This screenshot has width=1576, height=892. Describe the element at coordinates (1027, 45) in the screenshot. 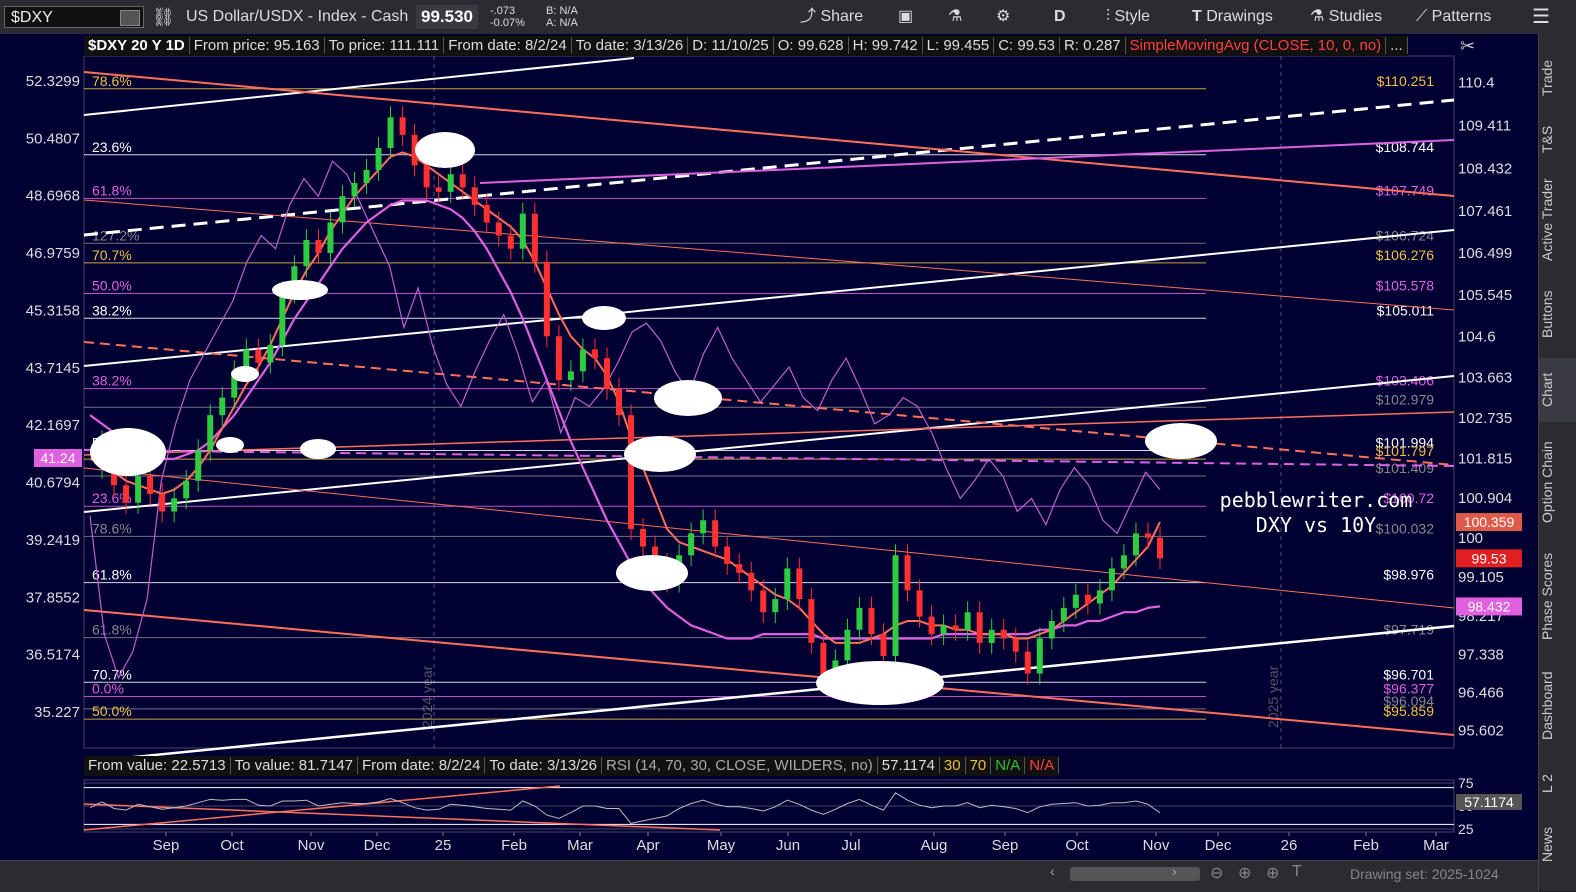

I see `bar-close: C: 99.53` at that location.